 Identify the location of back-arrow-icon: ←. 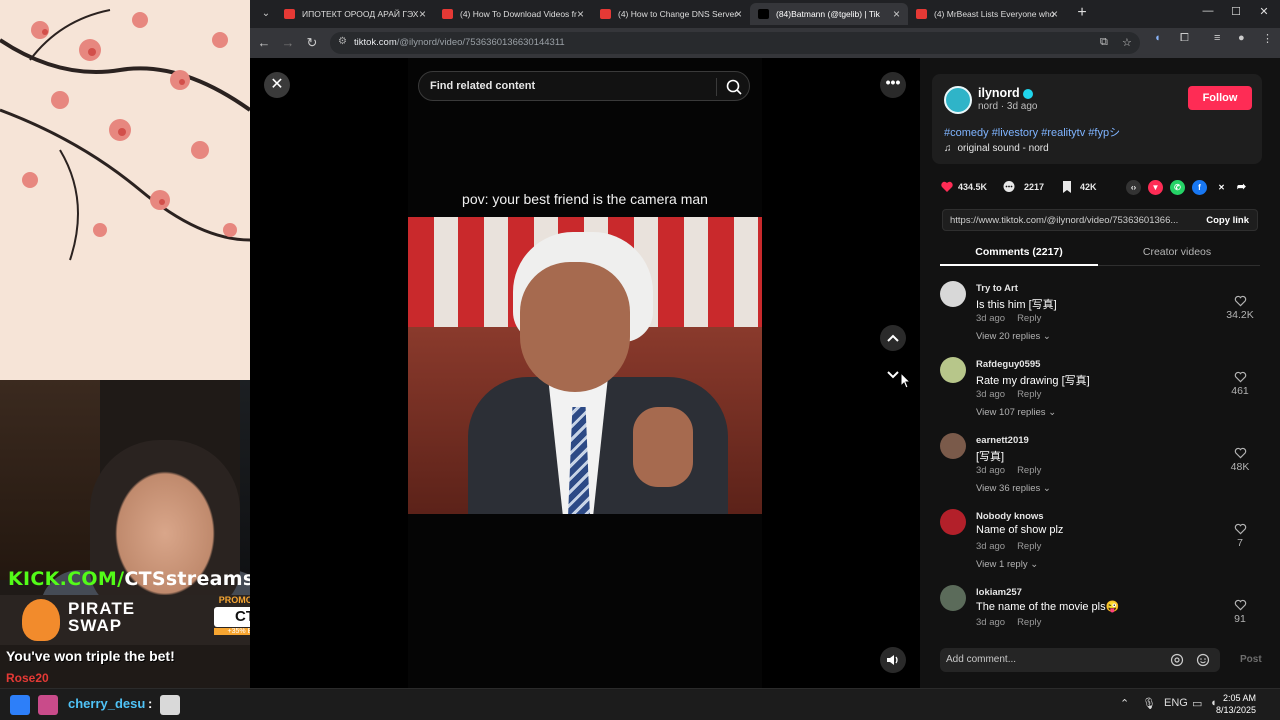
(264, 43).